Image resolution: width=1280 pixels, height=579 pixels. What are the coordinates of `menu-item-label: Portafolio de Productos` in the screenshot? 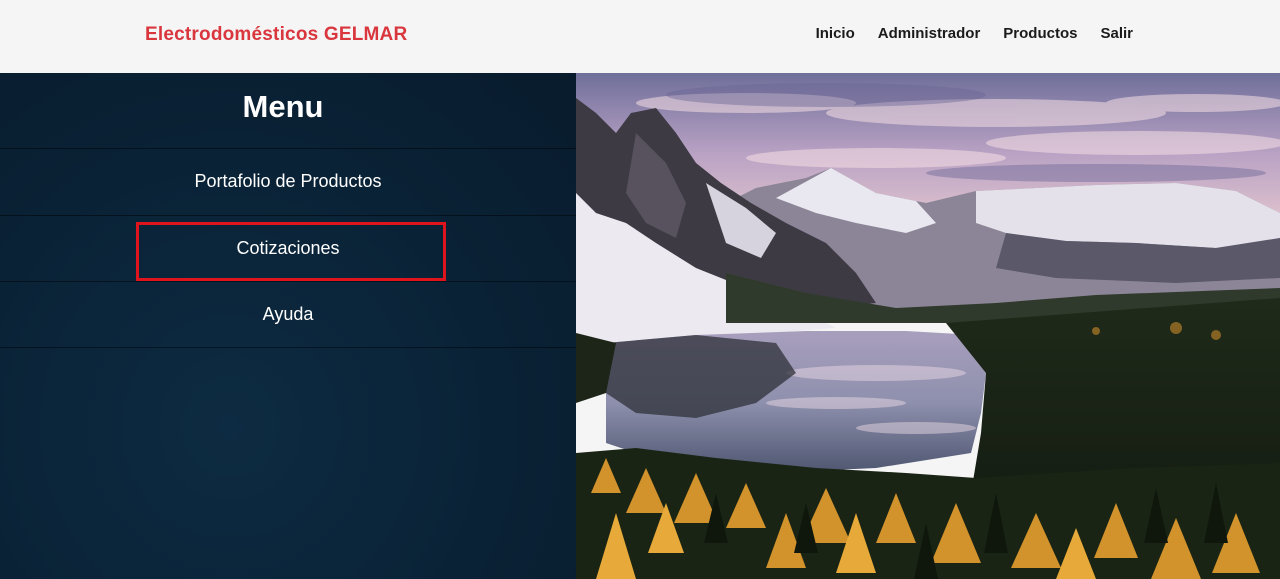 It's located at (288, 181).